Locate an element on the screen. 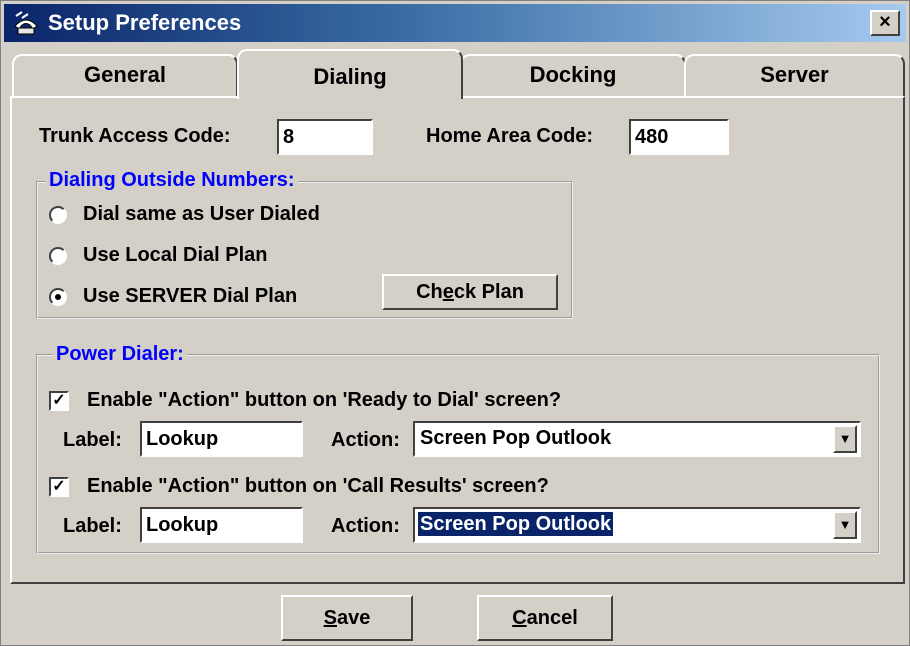 This screenshot has height=646, width=910. home-area-code-label: Home Area Code: is located at coordinates (510, 136).